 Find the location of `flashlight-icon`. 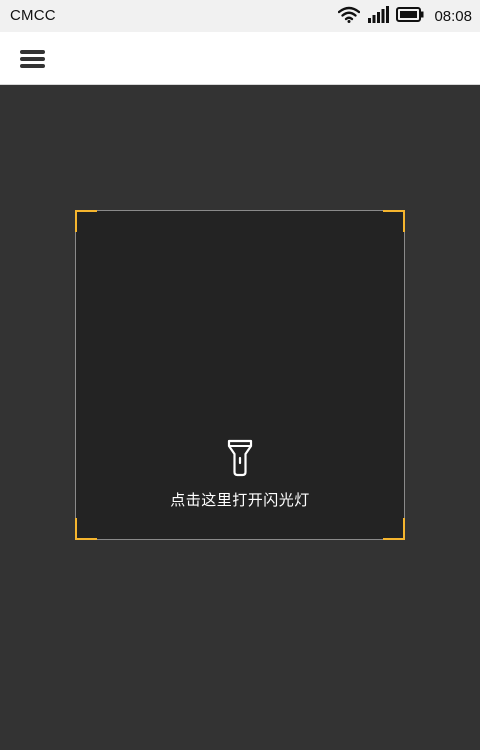

flashlight-icon is located at coordinates (240, 458).